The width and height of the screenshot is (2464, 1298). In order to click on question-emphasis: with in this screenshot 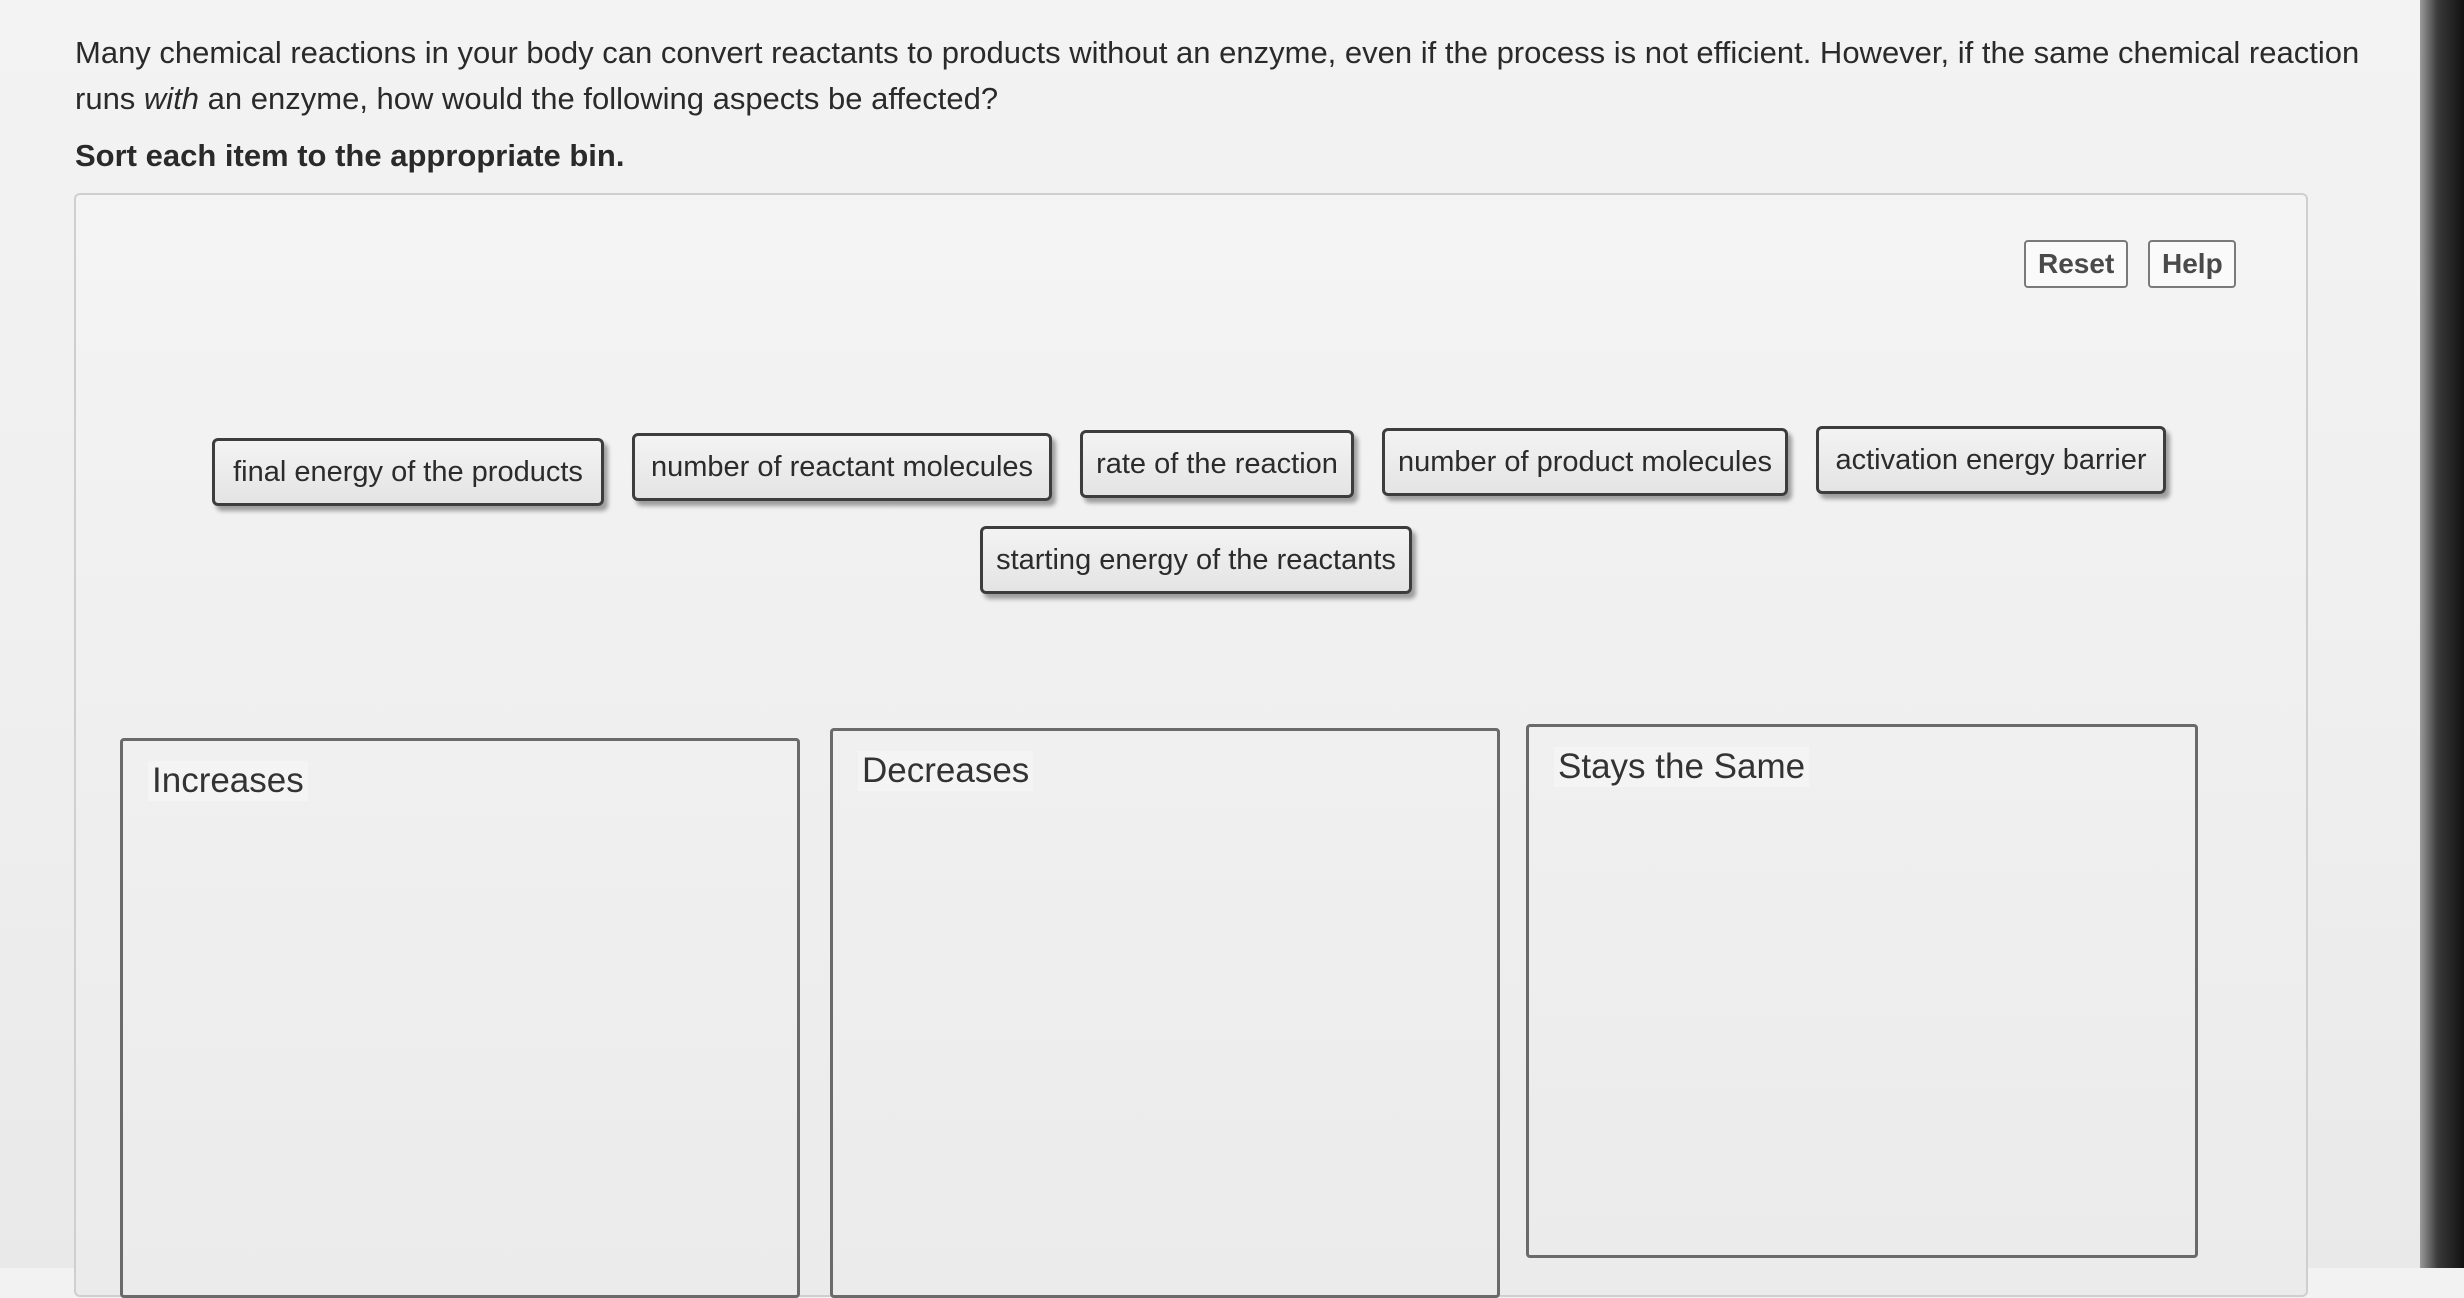, I will do `click(171, 98)`.